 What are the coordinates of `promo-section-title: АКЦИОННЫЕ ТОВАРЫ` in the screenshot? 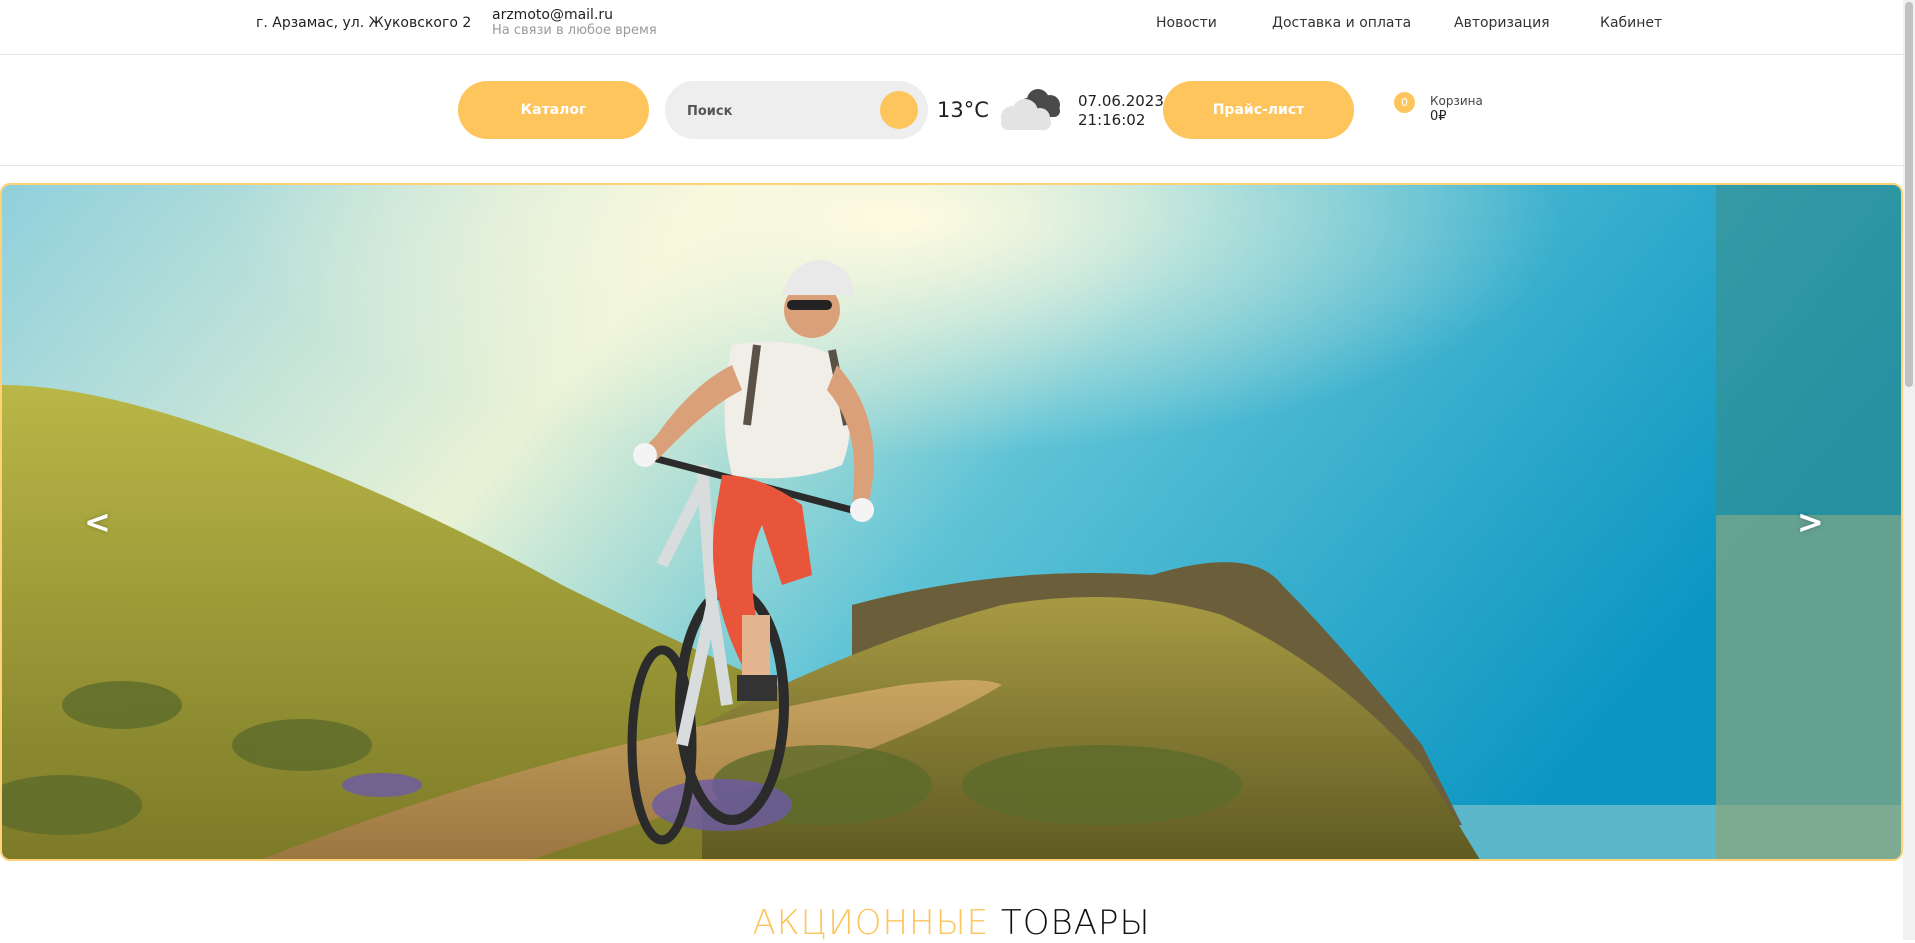 It's located at (951, 923).